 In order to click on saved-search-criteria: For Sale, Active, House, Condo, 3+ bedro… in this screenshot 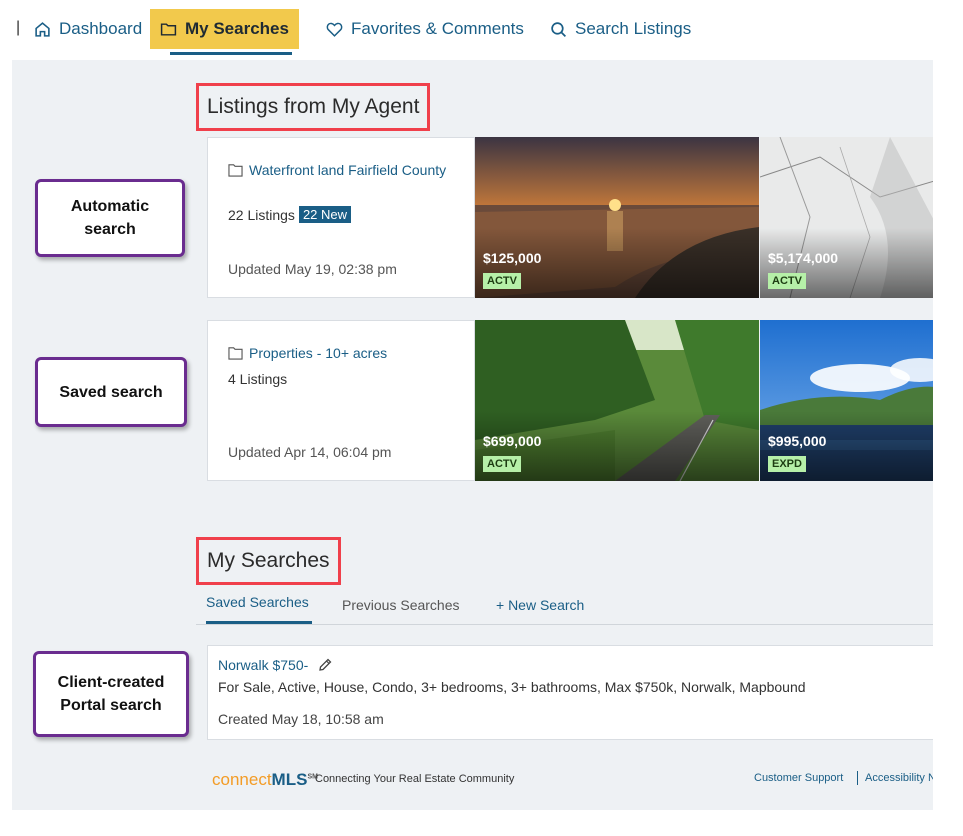, I will do `click(512, 687)`.